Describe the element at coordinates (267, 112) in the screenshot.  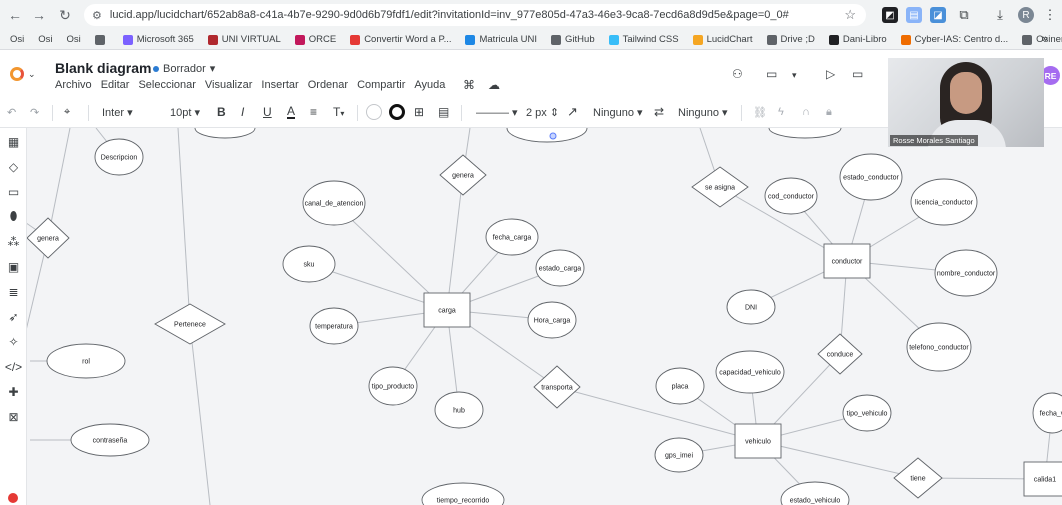
I see `underline-button: U` at that location.